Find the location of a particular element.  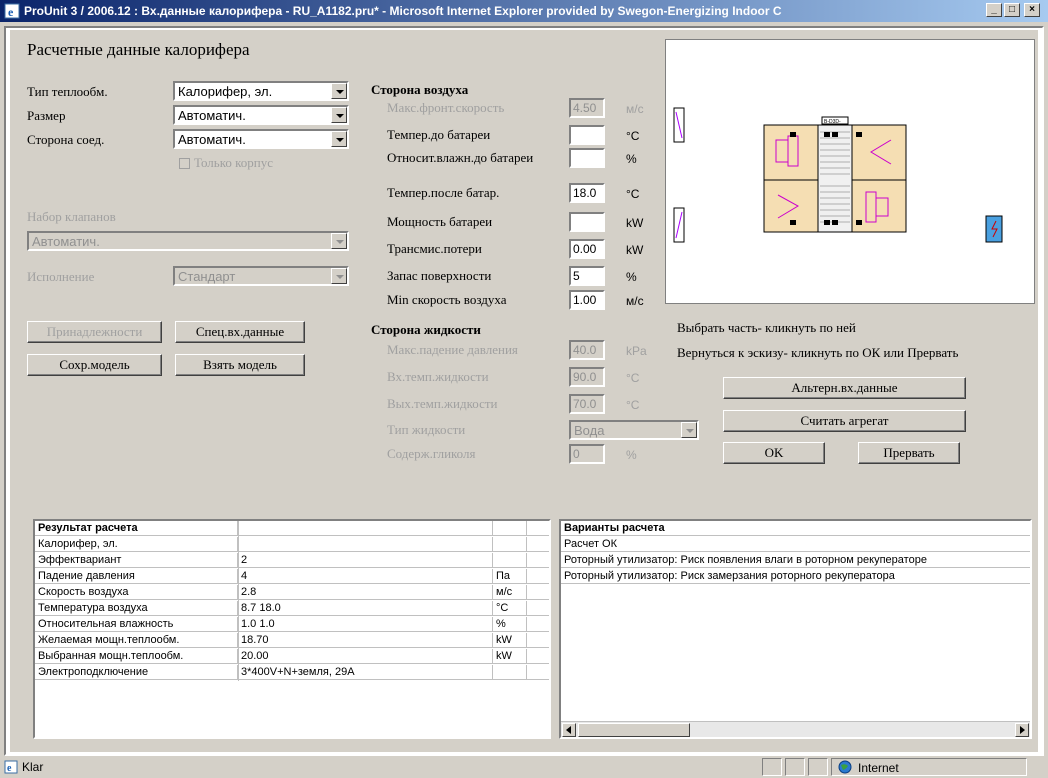

read-unit-button: Считать агрегат is located at coordinates (844, 421).